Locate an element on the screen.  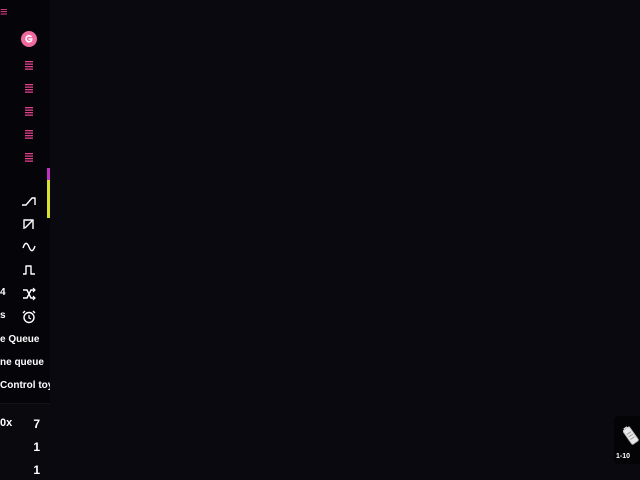
device-status-widget: 1-10 is located at coordinates (627, 440).